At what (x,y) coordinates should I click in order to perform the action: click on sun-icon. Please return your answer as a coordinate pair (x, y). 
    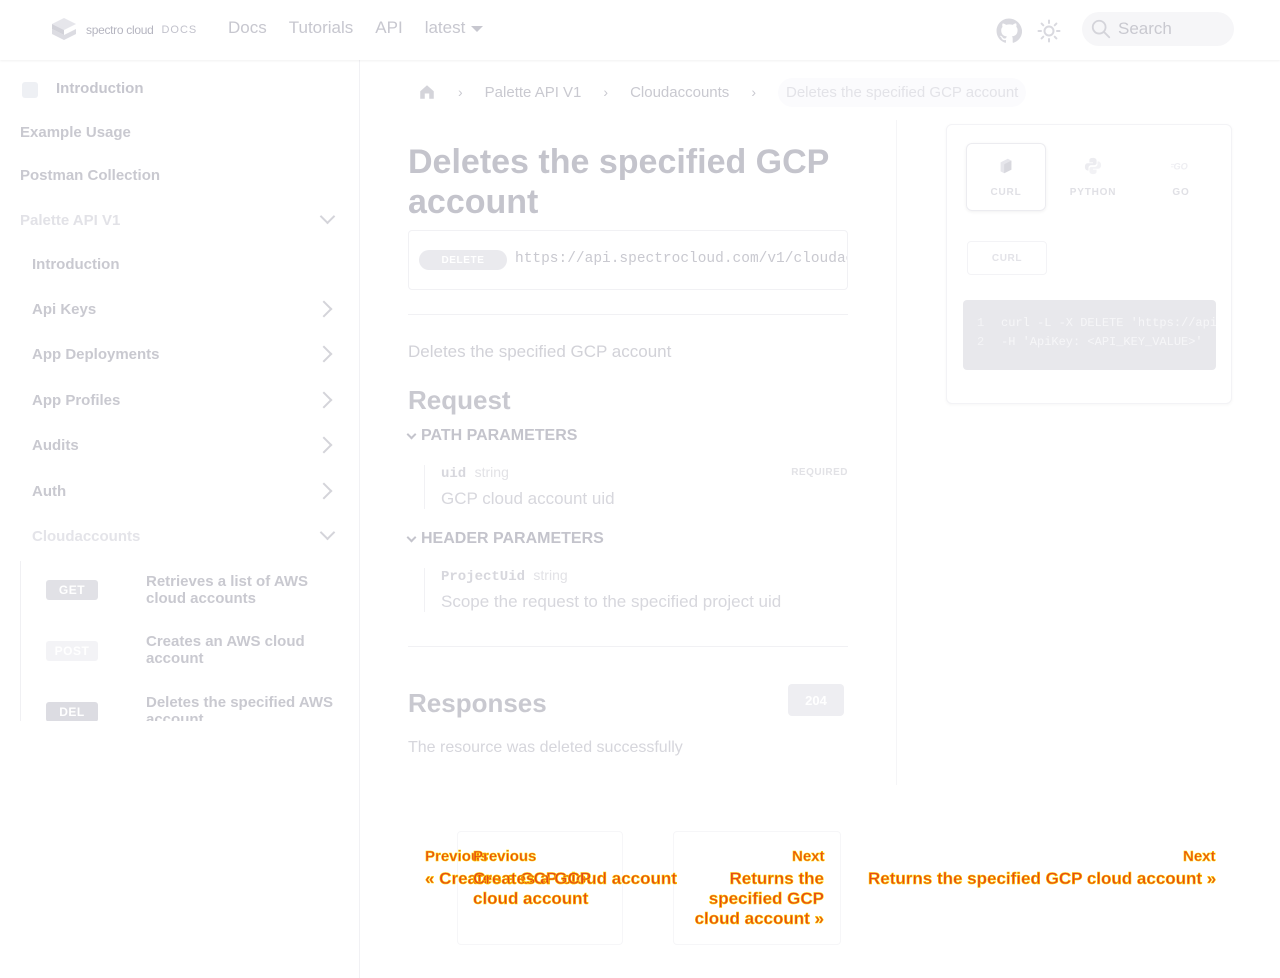
    Looking at the image, I should click on (1049, 31).